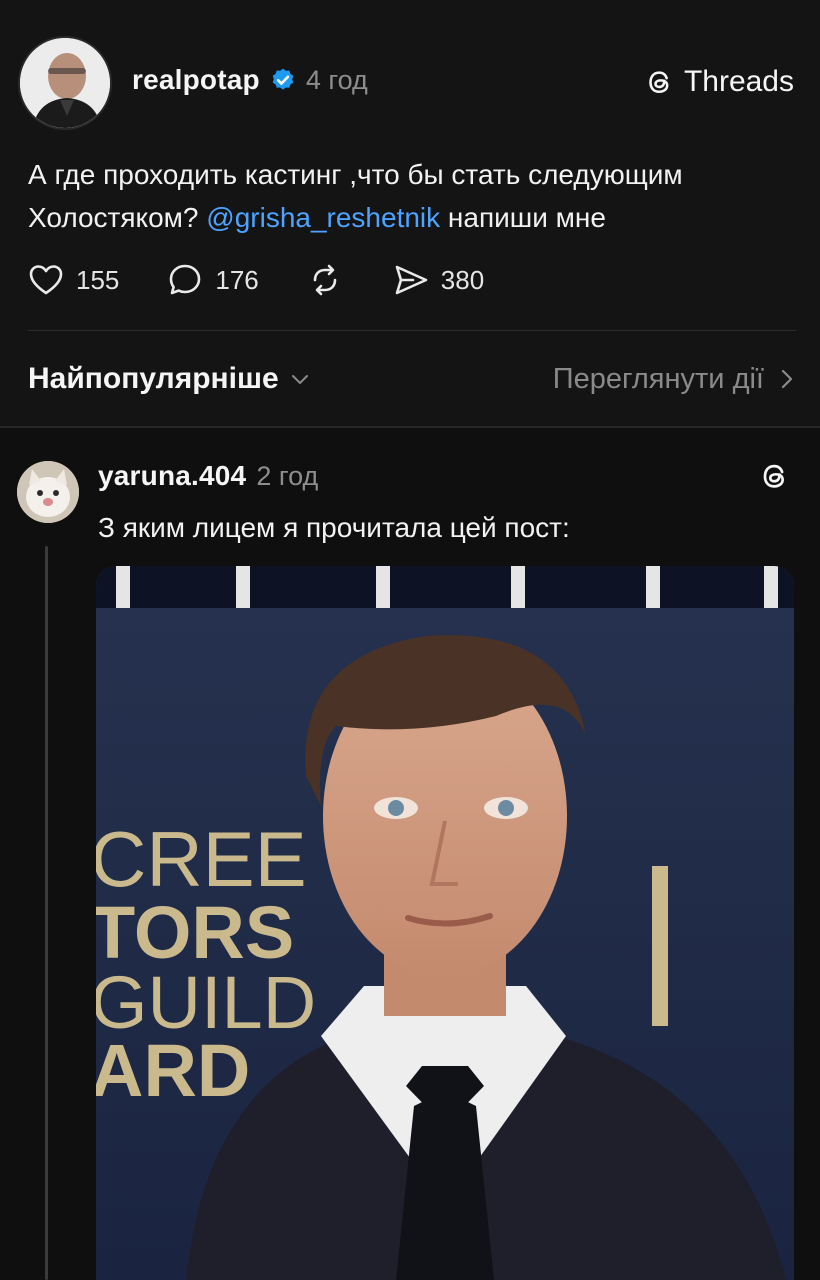 This screenshot has width=820, height=1280. I want to click on post-mention-link: @grisha_reshetnik, so click(323, 217).